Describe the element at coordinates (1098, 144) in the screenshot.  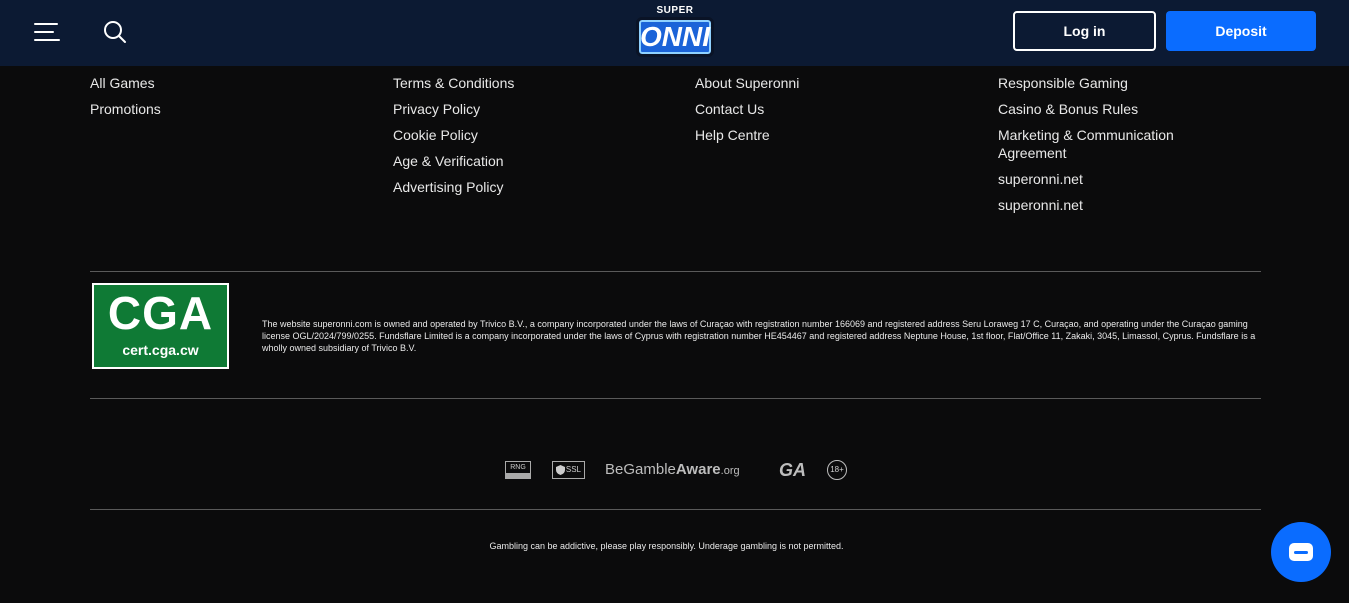
I see `footer-link-marketing-agreement: Marketing & Communication Agreement` at that location.